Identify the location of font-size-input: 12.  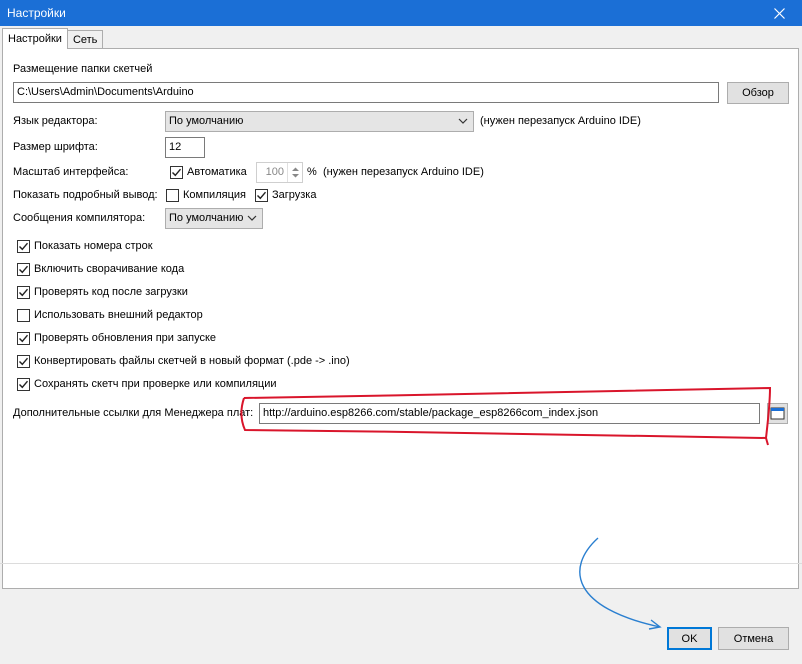
(185, 147).